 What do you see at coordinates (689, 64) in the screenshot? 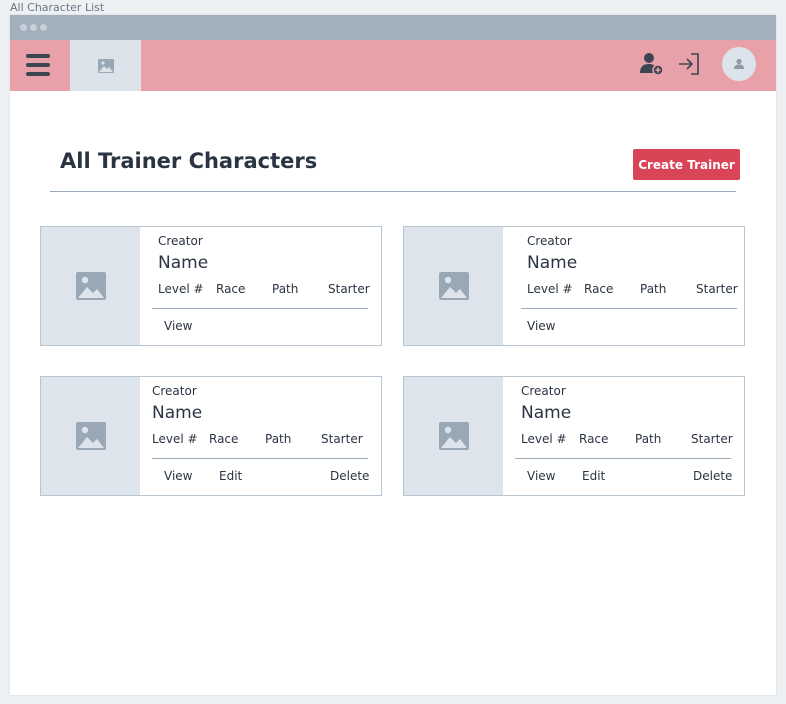
I see `login-icon` at bounding box center [689, 64].